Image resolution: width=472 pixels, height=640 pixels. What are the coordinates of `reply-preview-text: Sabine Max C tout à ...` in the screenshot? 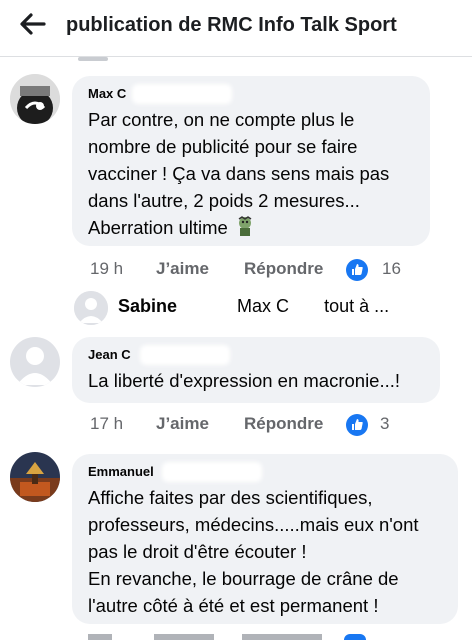 It's located at (253, 306).